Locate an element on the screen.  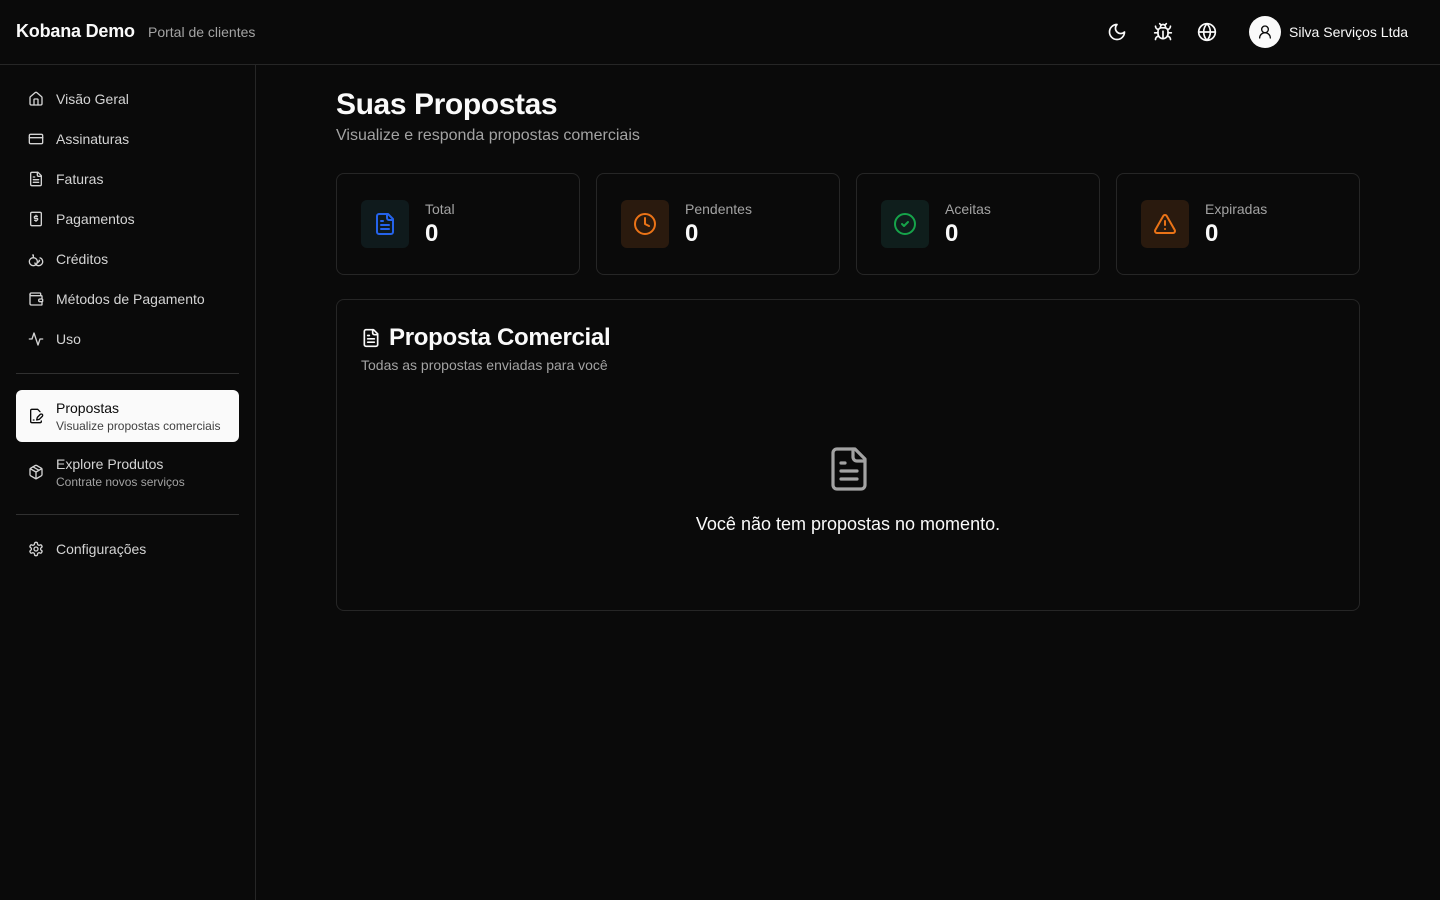
avatar is located at coordinates (1265, 32).